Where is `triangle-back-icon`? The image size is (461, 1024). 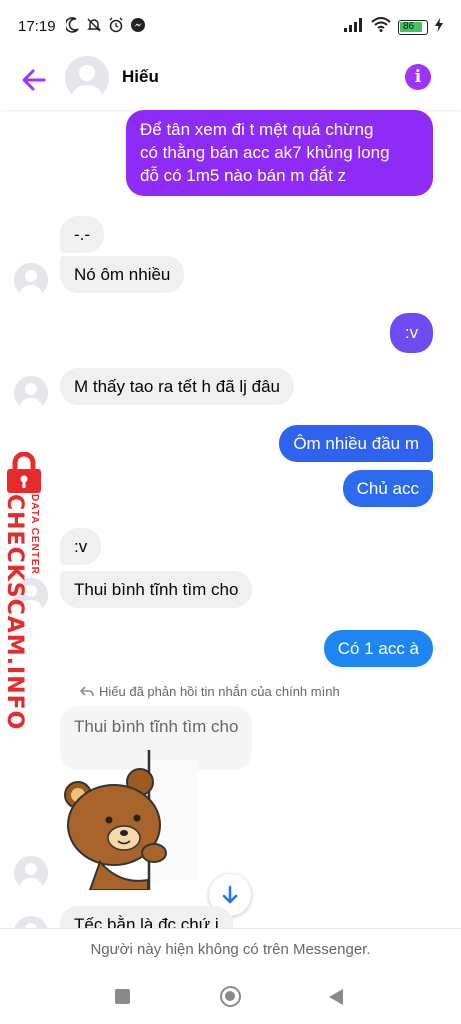 triangle-back-icon is located at coordinates (336, 997).